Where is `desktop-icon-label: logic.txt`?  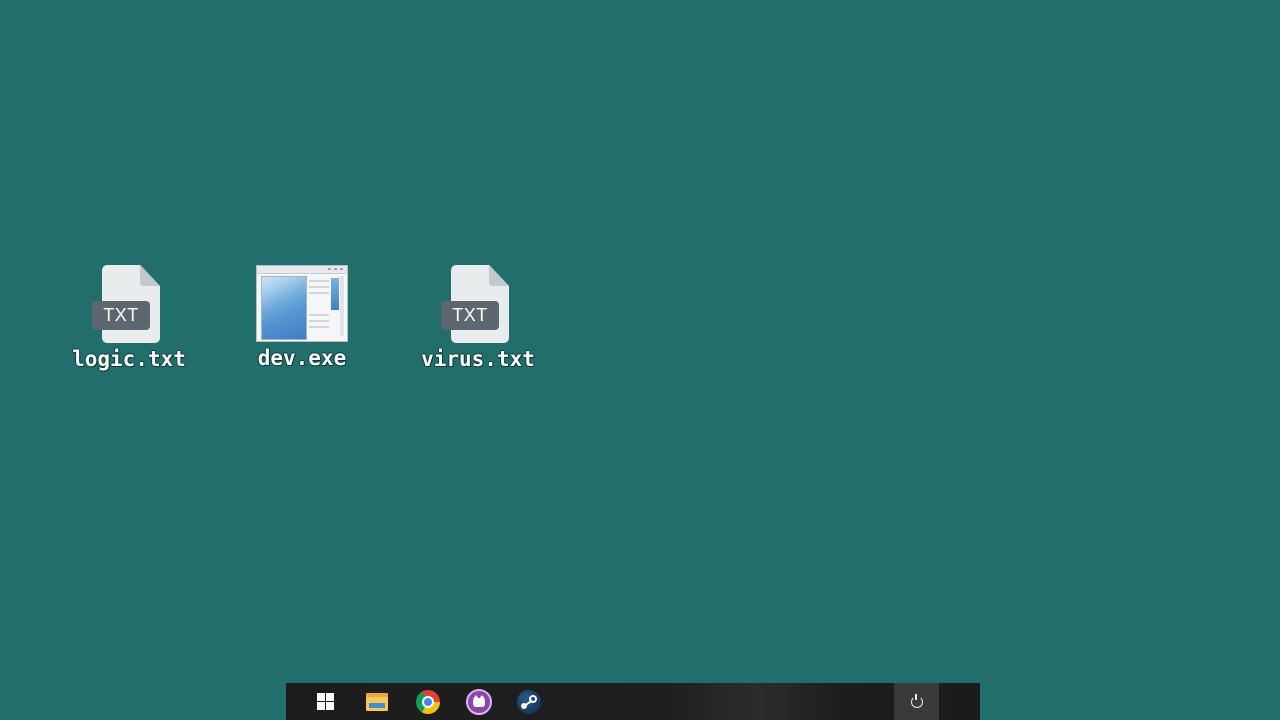
desktop-icon-label: logic.txt is located at coordinates (129, 359).